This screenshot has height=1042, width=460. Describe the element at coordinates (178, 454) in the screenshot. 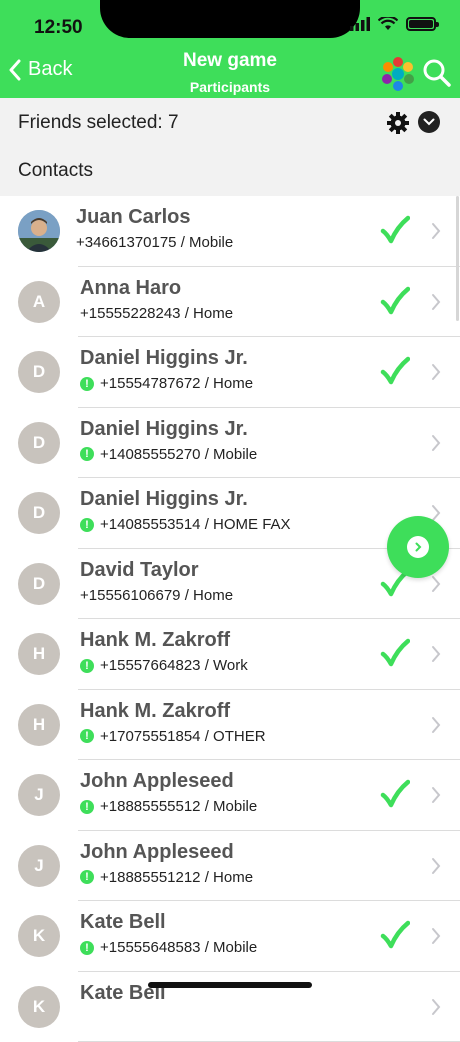

I see `contact-phone: +14085555270 / Mobile` at that location.